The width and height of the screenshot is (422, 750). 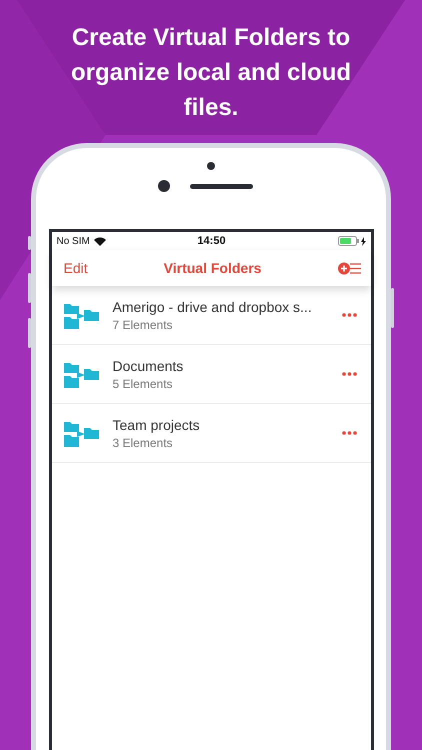 I want to click on folder-row: Documents 5 Elements, so click(x=211, y=374).